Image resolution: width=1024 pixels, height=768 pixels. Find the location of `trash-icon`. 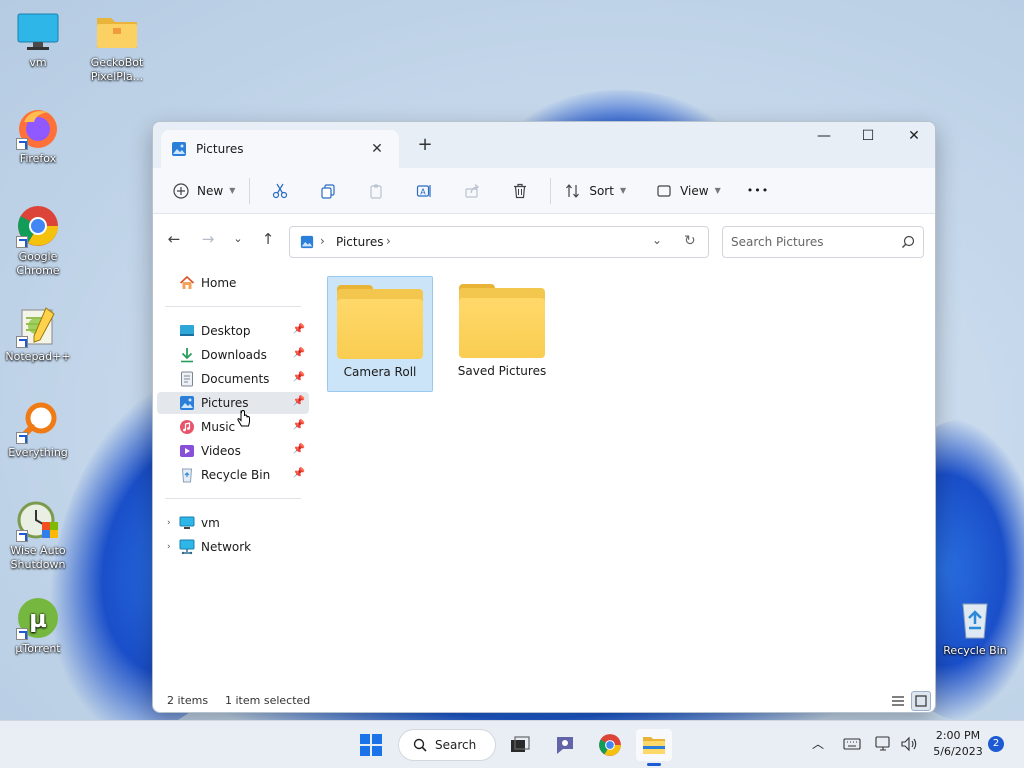

trash-icon is located at coordinates (520, 191).